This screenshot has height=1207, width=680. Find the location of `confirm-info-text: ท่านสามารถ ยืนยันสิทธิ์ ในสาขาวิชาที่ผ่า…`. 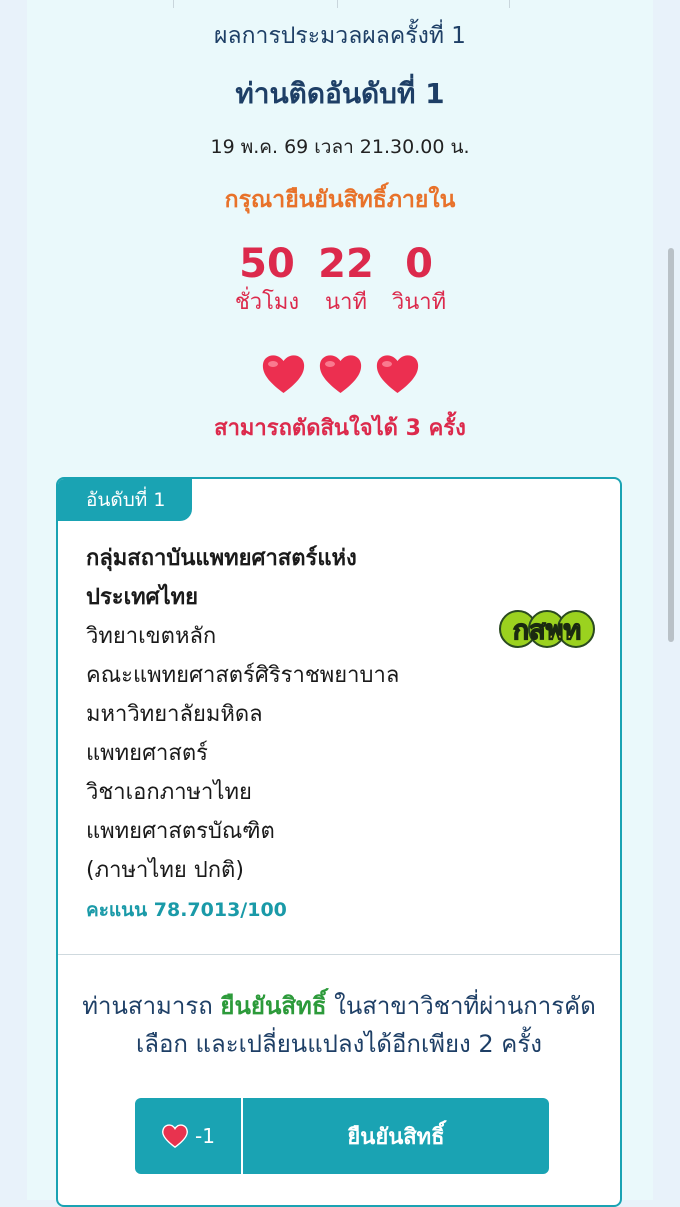

confirm-info-text: ท่านสามารถ ยืนยันสิทธิ์ ในสาขาวิชาที่ผ่า… is located at coordinates (339, 1025).